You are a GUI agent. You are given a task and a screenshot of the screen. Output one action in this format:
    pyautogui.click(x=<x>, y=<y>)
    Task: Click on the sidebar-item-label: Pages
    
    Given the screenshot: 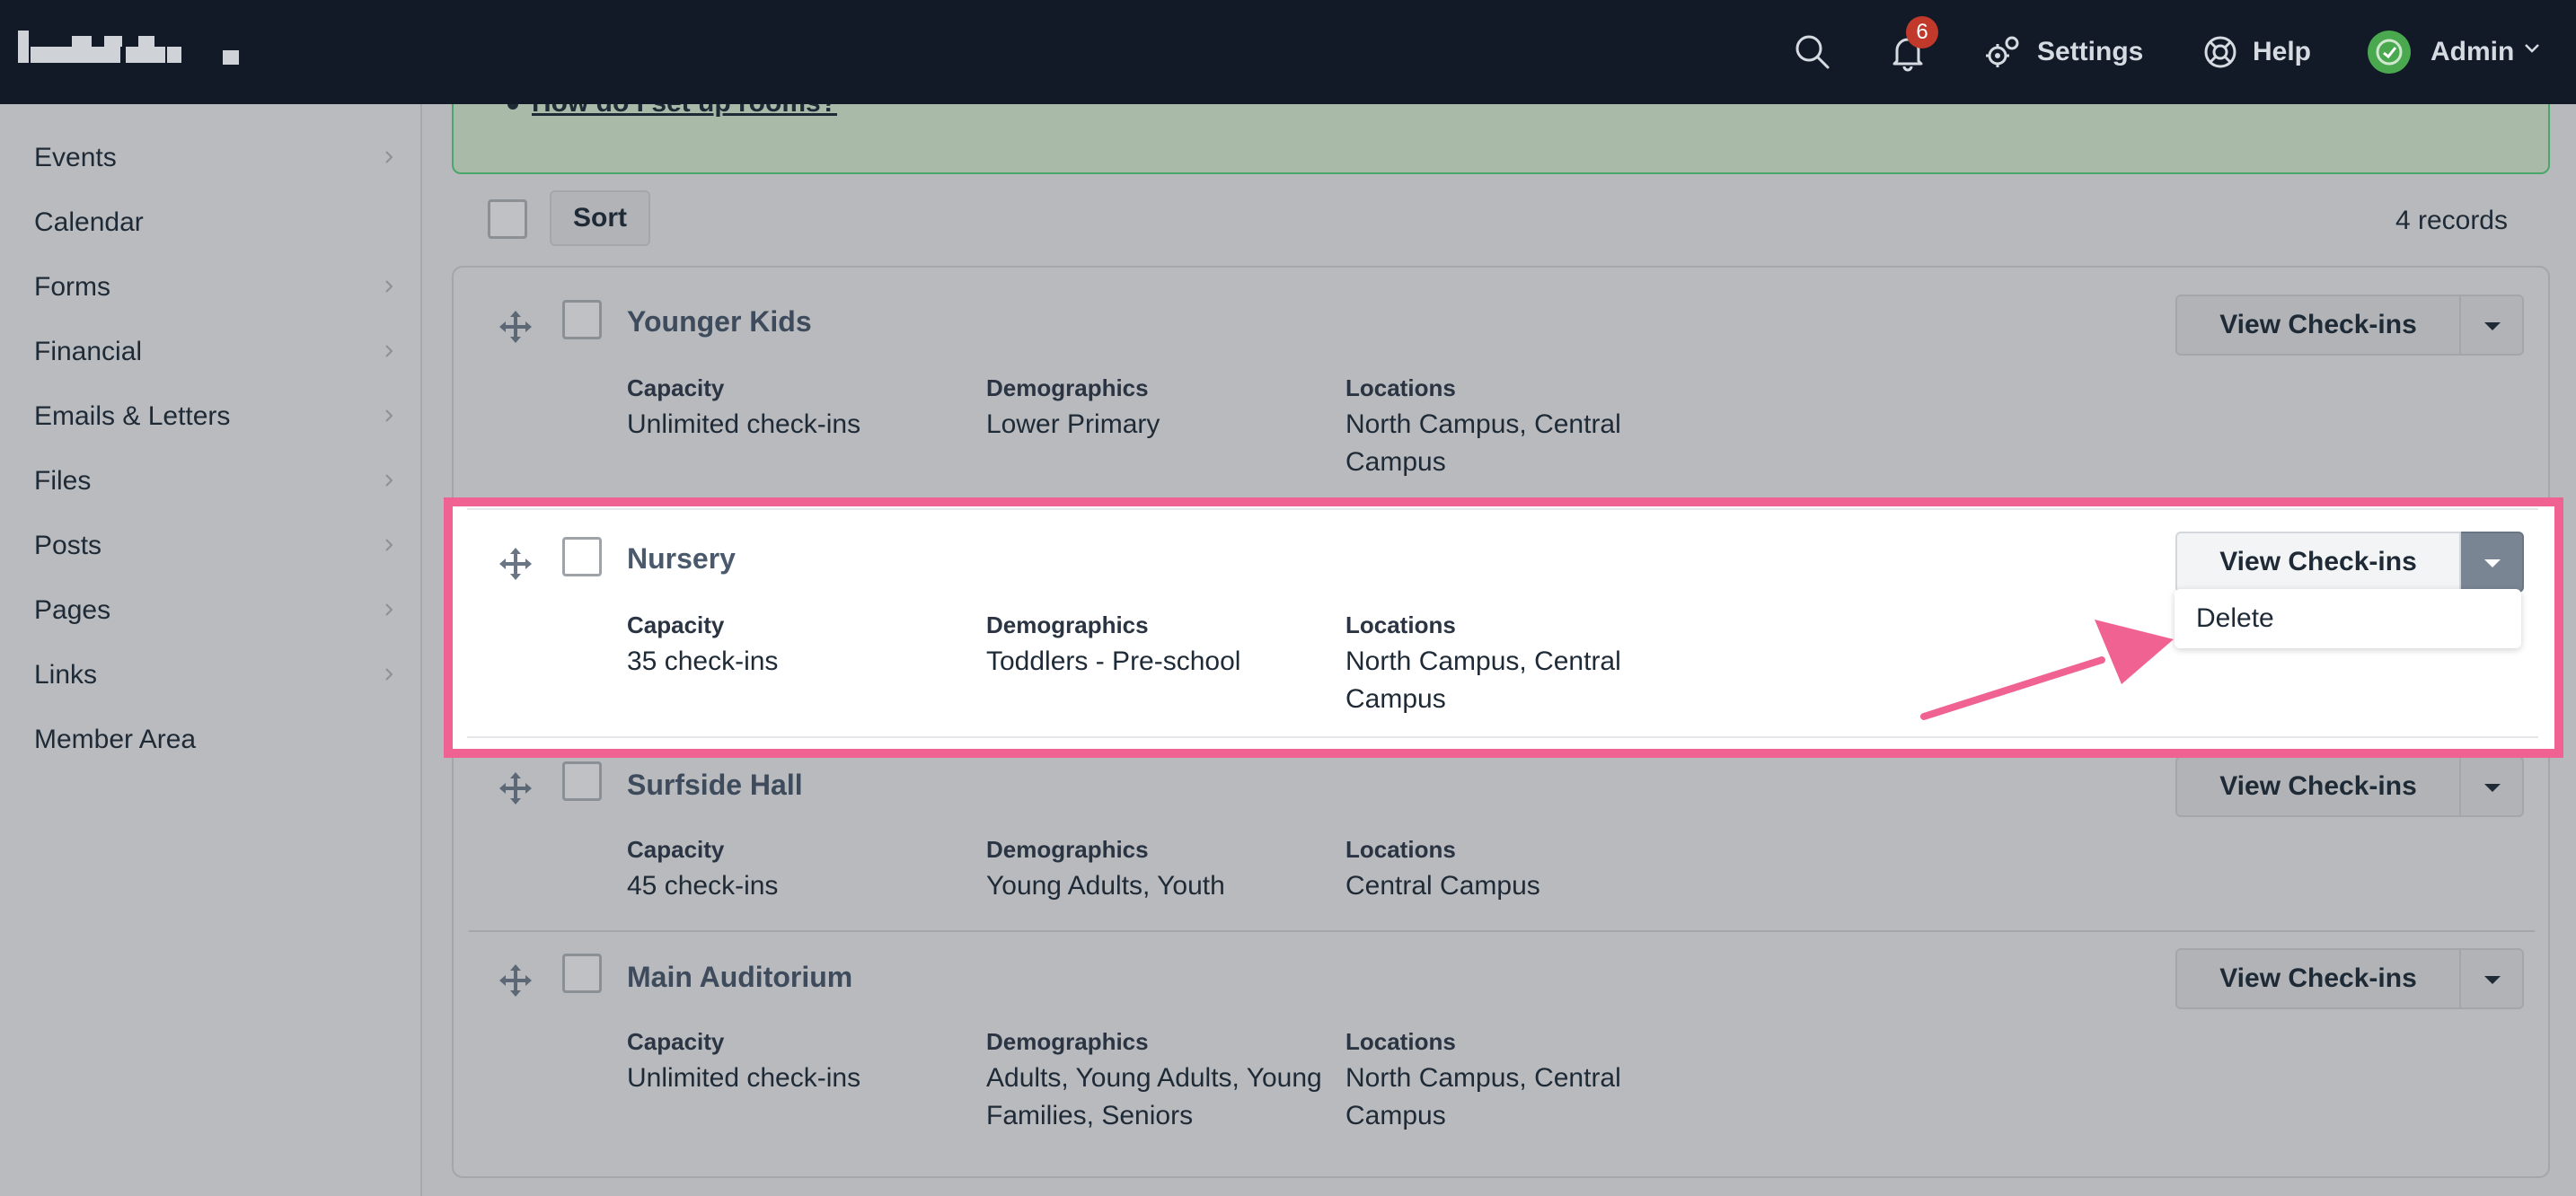 What is the action you would take?
    pyautogui.click(x=72, y=610)
    